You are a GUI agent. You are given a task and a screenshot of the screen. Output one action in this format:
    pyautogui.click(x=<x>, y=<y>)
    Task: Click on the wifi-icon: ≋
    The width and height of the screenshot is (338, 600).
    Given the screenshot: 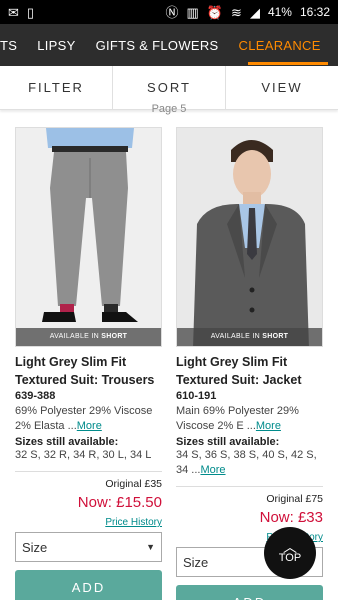 What is the action you would take?
    pyautogui.click(x=236, y=12)
    